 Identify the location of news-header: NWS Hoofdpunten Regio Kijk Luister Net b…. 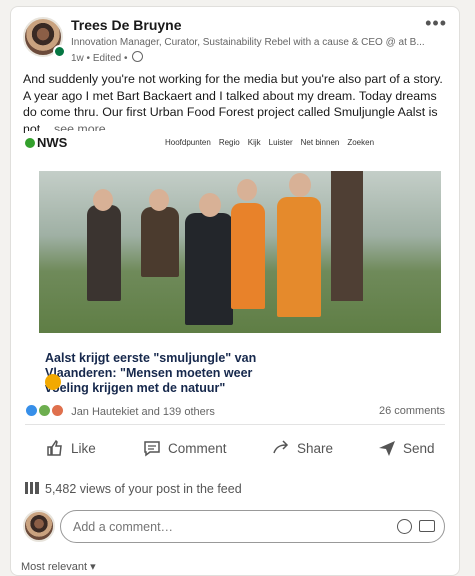
(233, 142).